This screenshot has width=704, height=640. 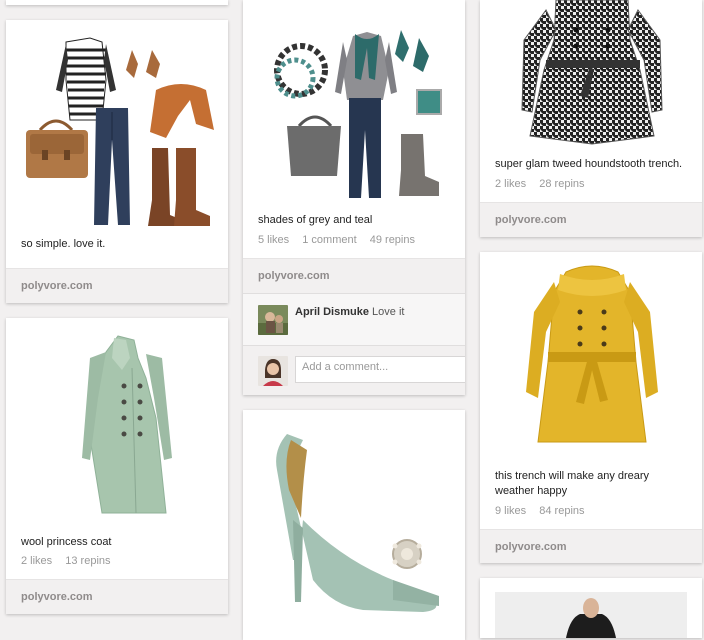 I want to click on pin-stats: 5 likes 1 comment 49 repins, so click(x=341, y=240).